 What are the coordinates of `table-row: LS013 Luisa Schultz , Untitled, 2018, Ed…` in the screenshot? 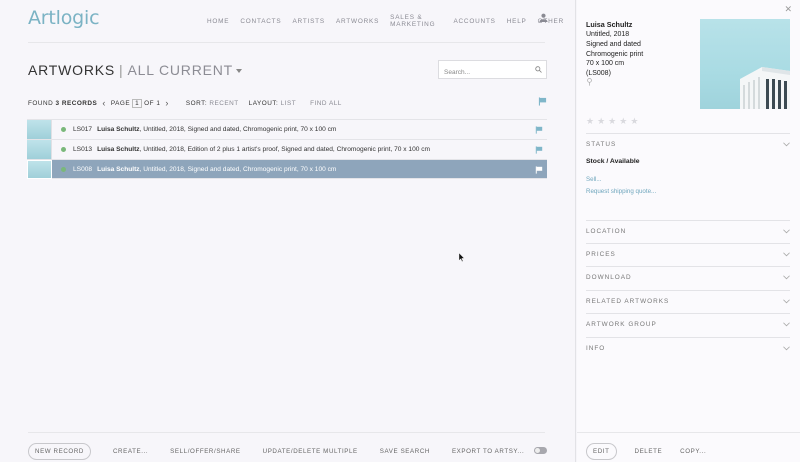 It's located at (287, 149).